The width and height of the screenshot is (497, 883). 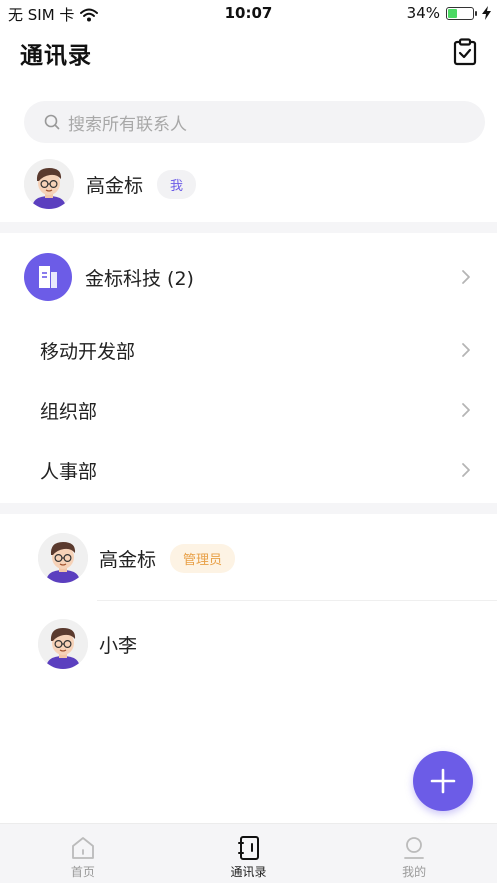 I want to click on tab-bar: 首页 通讯录 我的, so click(x=248, y=853).